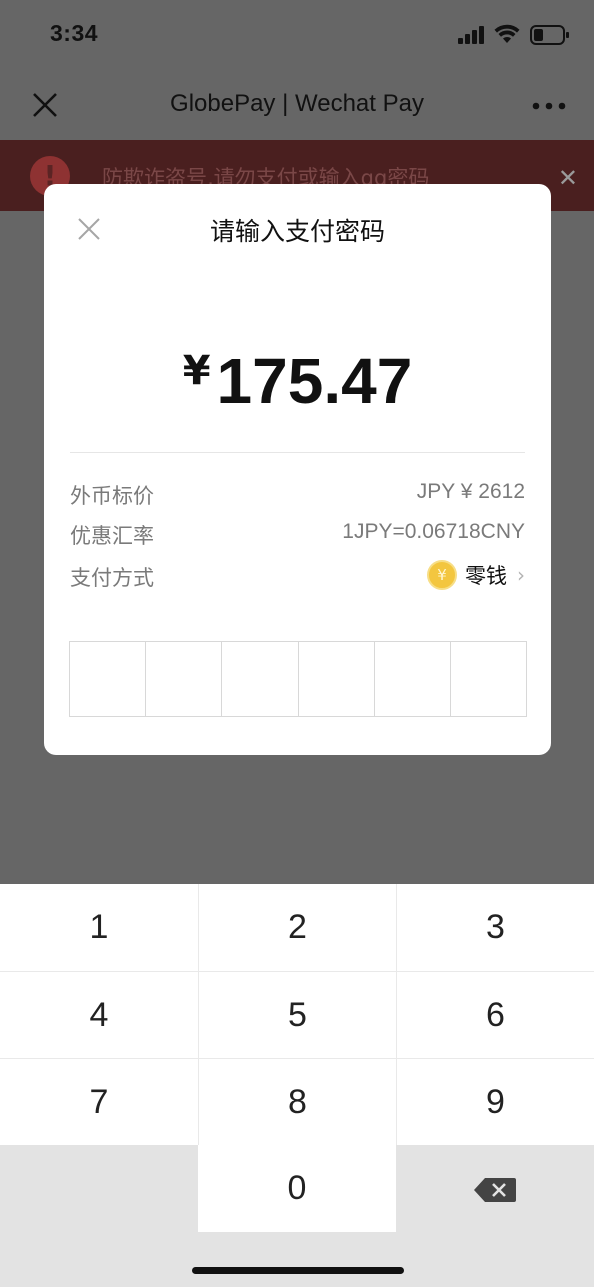 This screenshot has height=1287, width=594. What do you see at coordinates (507, 33) in the screenshot?
I see `wifi-icon` at bounding box center [507, 33].